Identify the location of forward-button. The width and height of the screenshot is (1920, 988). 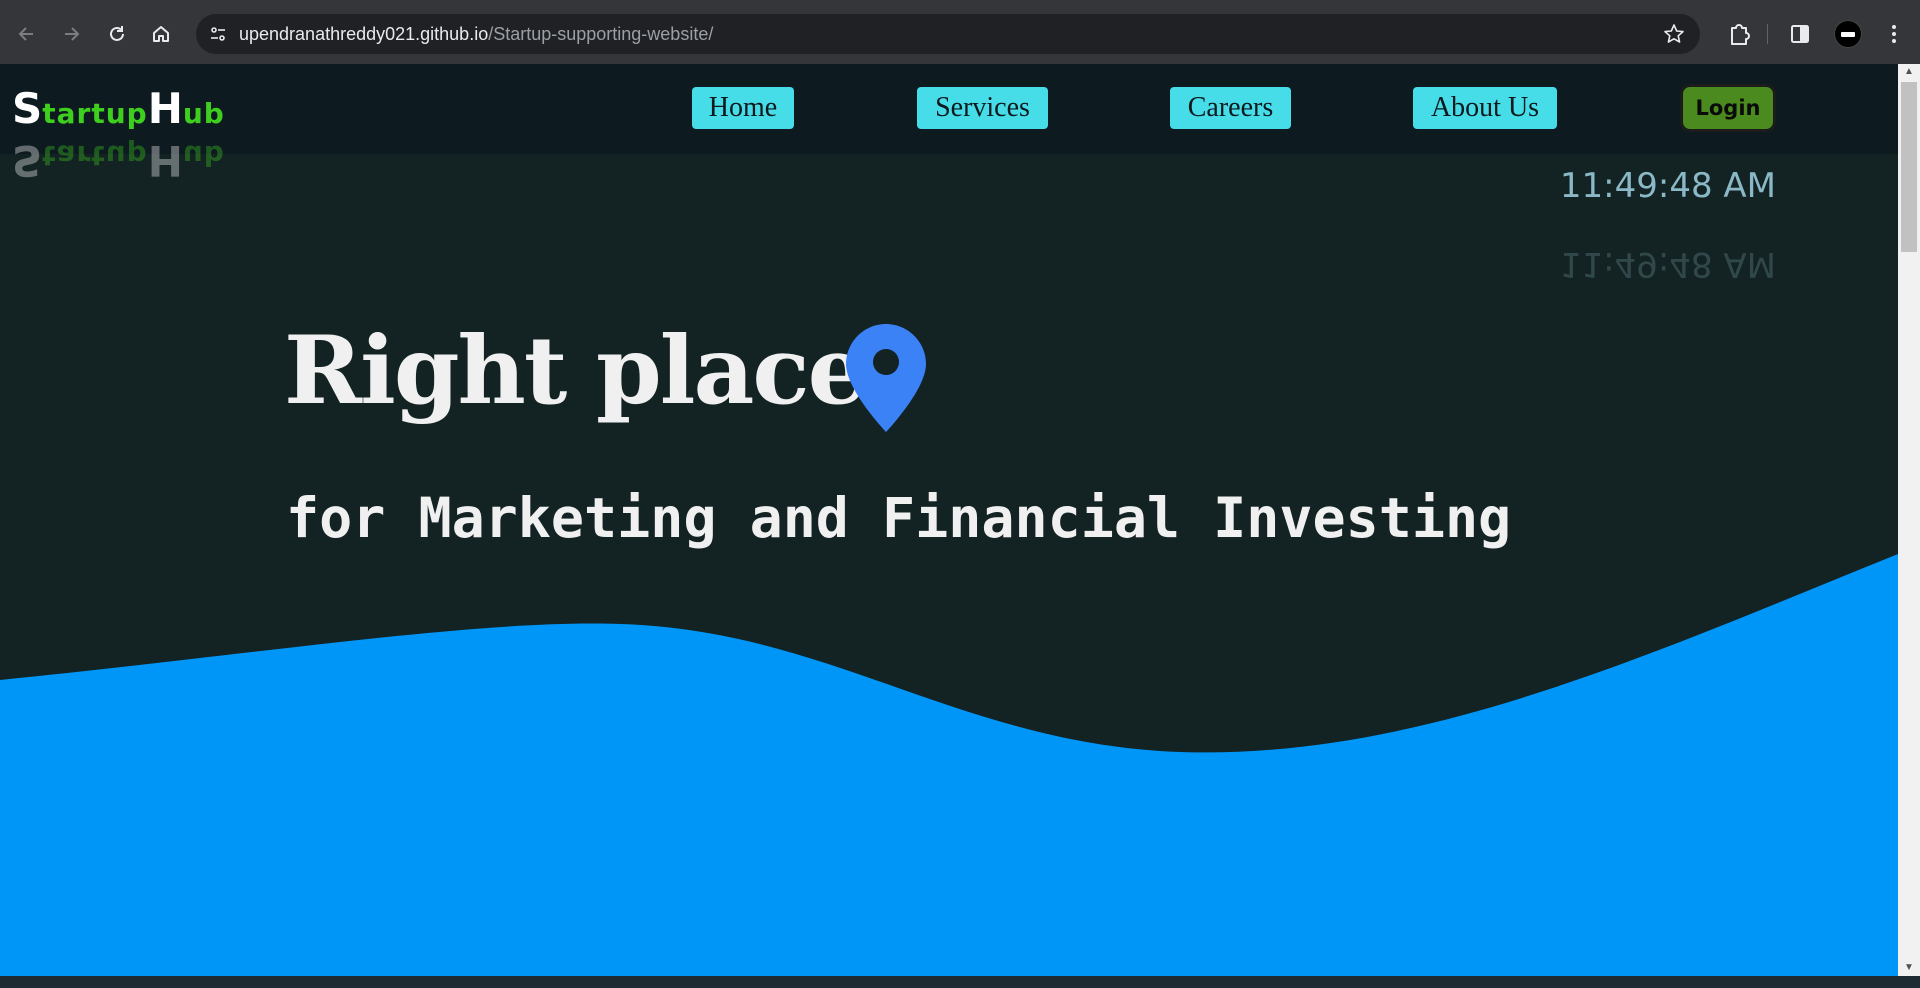
(71, 34).